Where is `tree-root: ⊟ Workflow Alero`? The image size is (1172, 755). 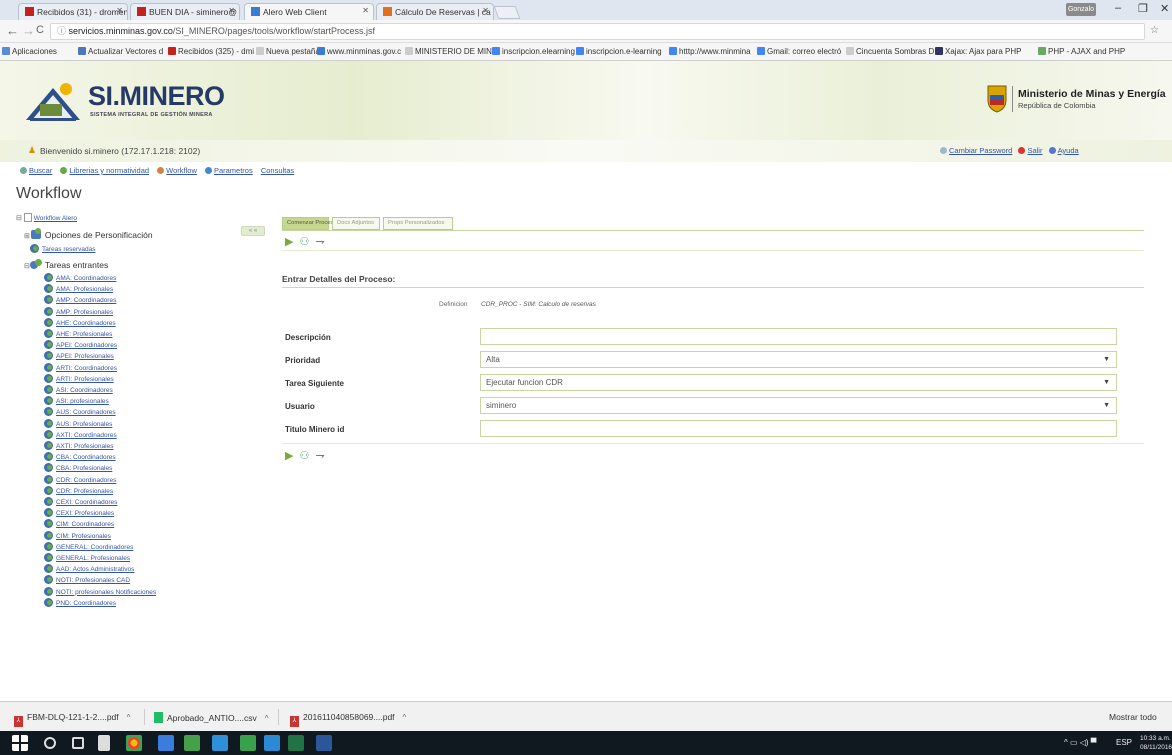
tree-root: ⊟ Workflow Alero is located at coordinates (46, 217).